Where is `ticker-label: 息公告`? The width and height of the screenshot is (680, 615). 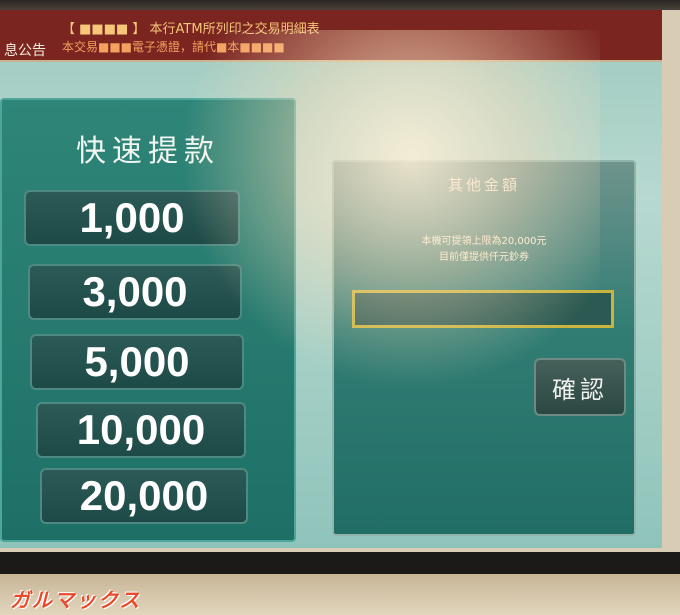
ticker-label: 息公告 is located at coordinates (25, 51).